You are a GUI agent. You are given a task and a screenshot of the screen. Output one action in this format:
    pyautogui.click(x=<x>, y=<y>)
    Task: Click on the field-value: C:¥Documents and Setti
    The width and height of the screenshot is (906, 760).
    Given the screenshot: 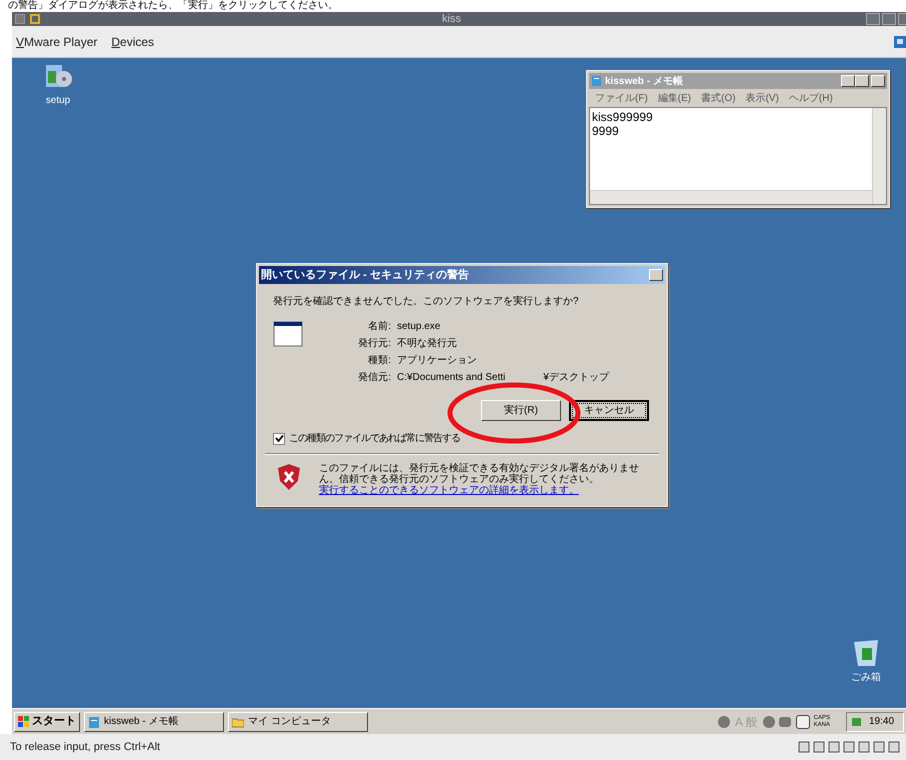 What is the action you would take?
    pyautogui.click(x=451, y=378)
    